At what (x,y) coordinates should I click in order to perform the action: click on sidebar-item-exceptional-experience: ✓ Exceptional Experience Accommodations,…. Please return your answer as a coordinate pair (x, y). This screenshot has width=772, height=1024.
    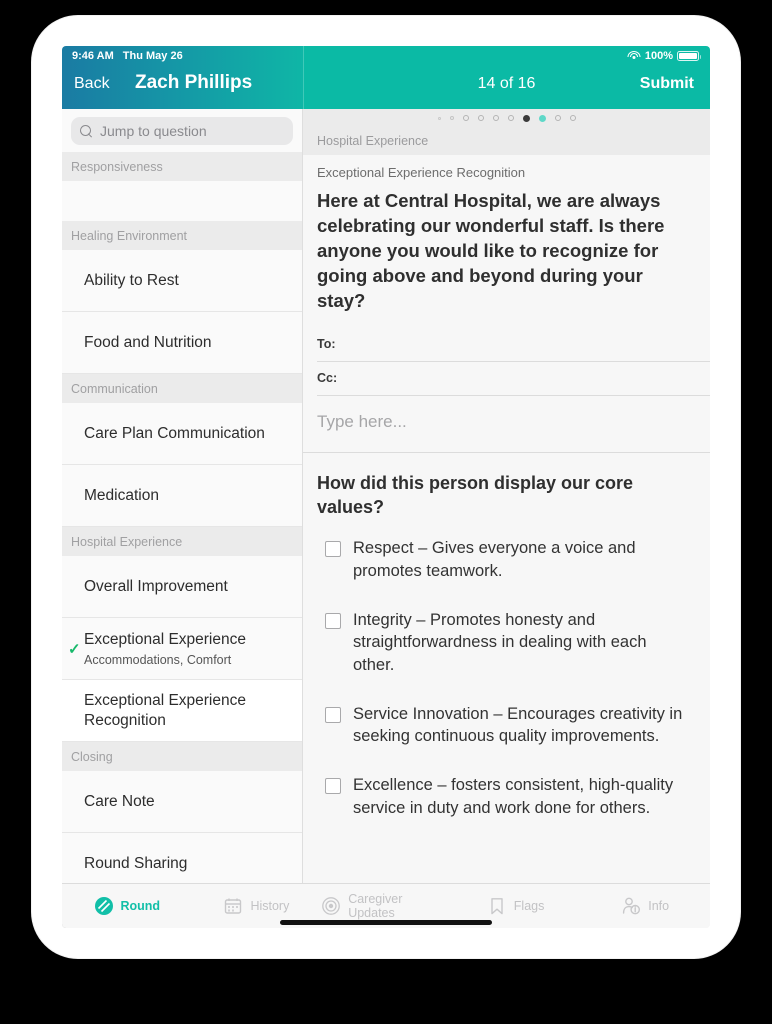
    Looking at the image, I should click on (182, 649).